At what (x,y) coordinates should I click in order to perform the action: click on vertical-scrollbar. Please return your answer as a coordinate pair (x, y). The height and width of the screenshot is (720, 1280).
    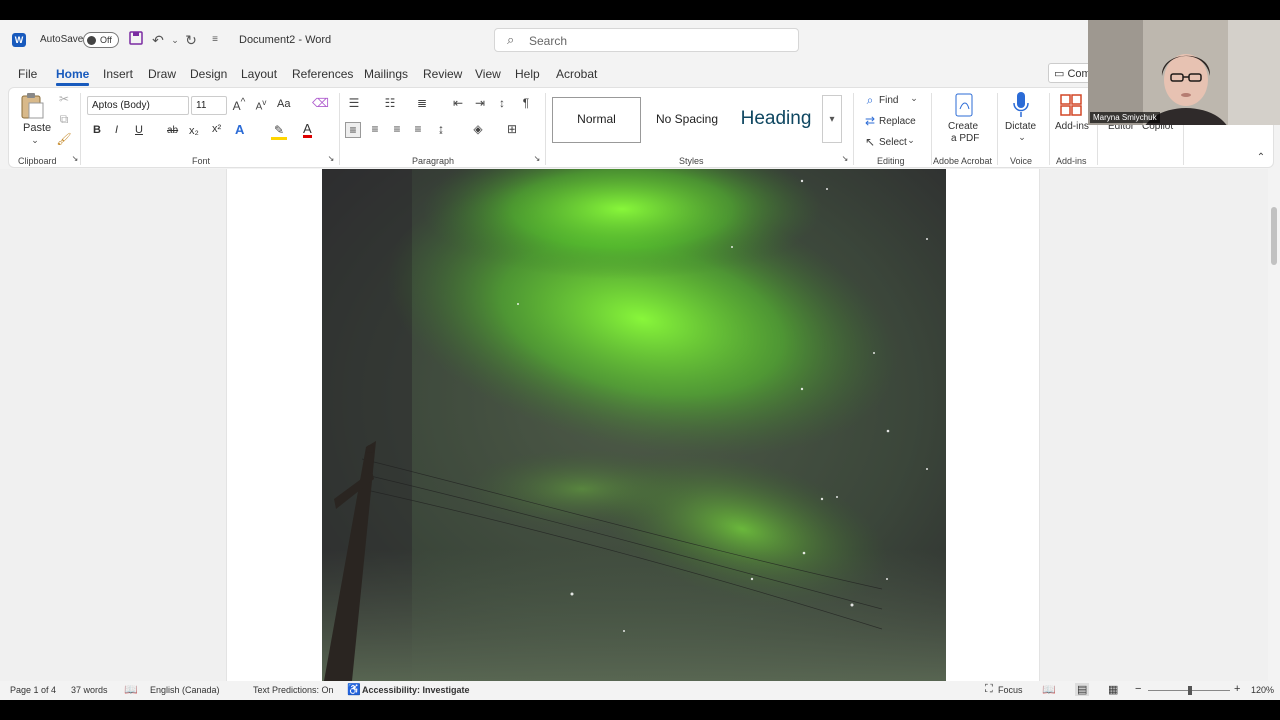
    Looking at the image, I should click on (1274, 425).